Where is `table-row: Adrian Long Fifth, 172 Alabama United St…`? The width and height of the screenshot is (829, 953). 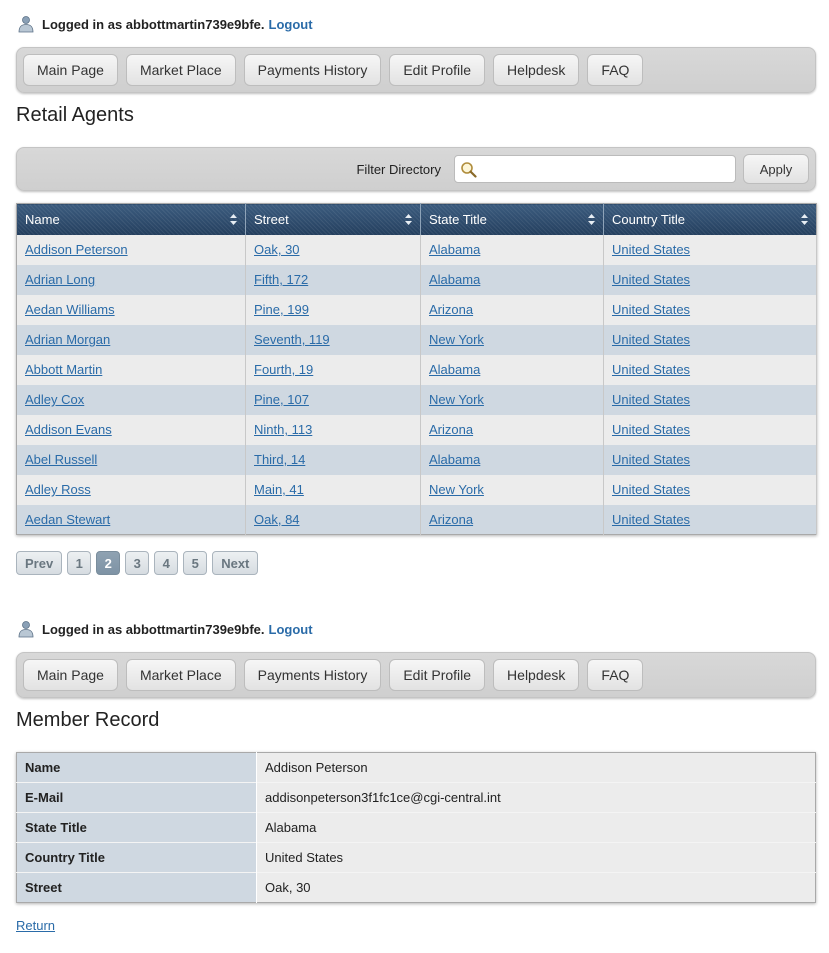
table-row: Adrian Long Fifth, 172 Alabama United St… is located at coordinates (416, 279).